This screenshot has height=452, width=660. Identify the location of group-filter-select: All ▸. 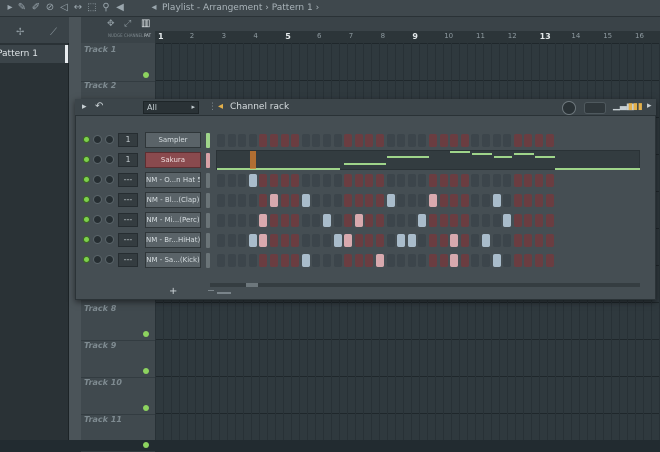
(171, 107).